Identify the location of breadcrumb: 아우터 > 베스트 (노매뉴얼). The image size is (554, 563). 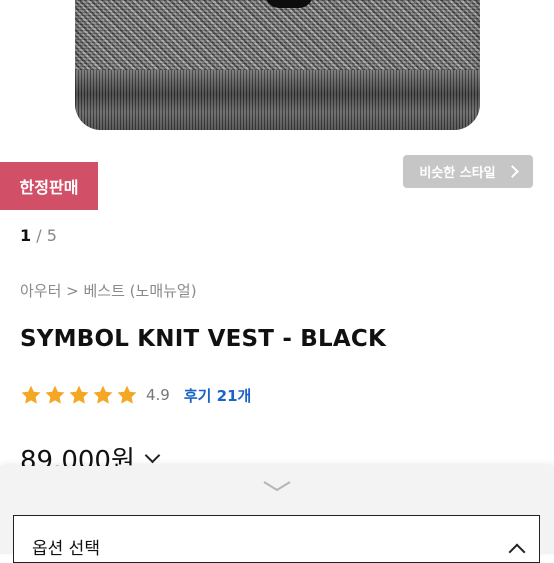
(108, 290).